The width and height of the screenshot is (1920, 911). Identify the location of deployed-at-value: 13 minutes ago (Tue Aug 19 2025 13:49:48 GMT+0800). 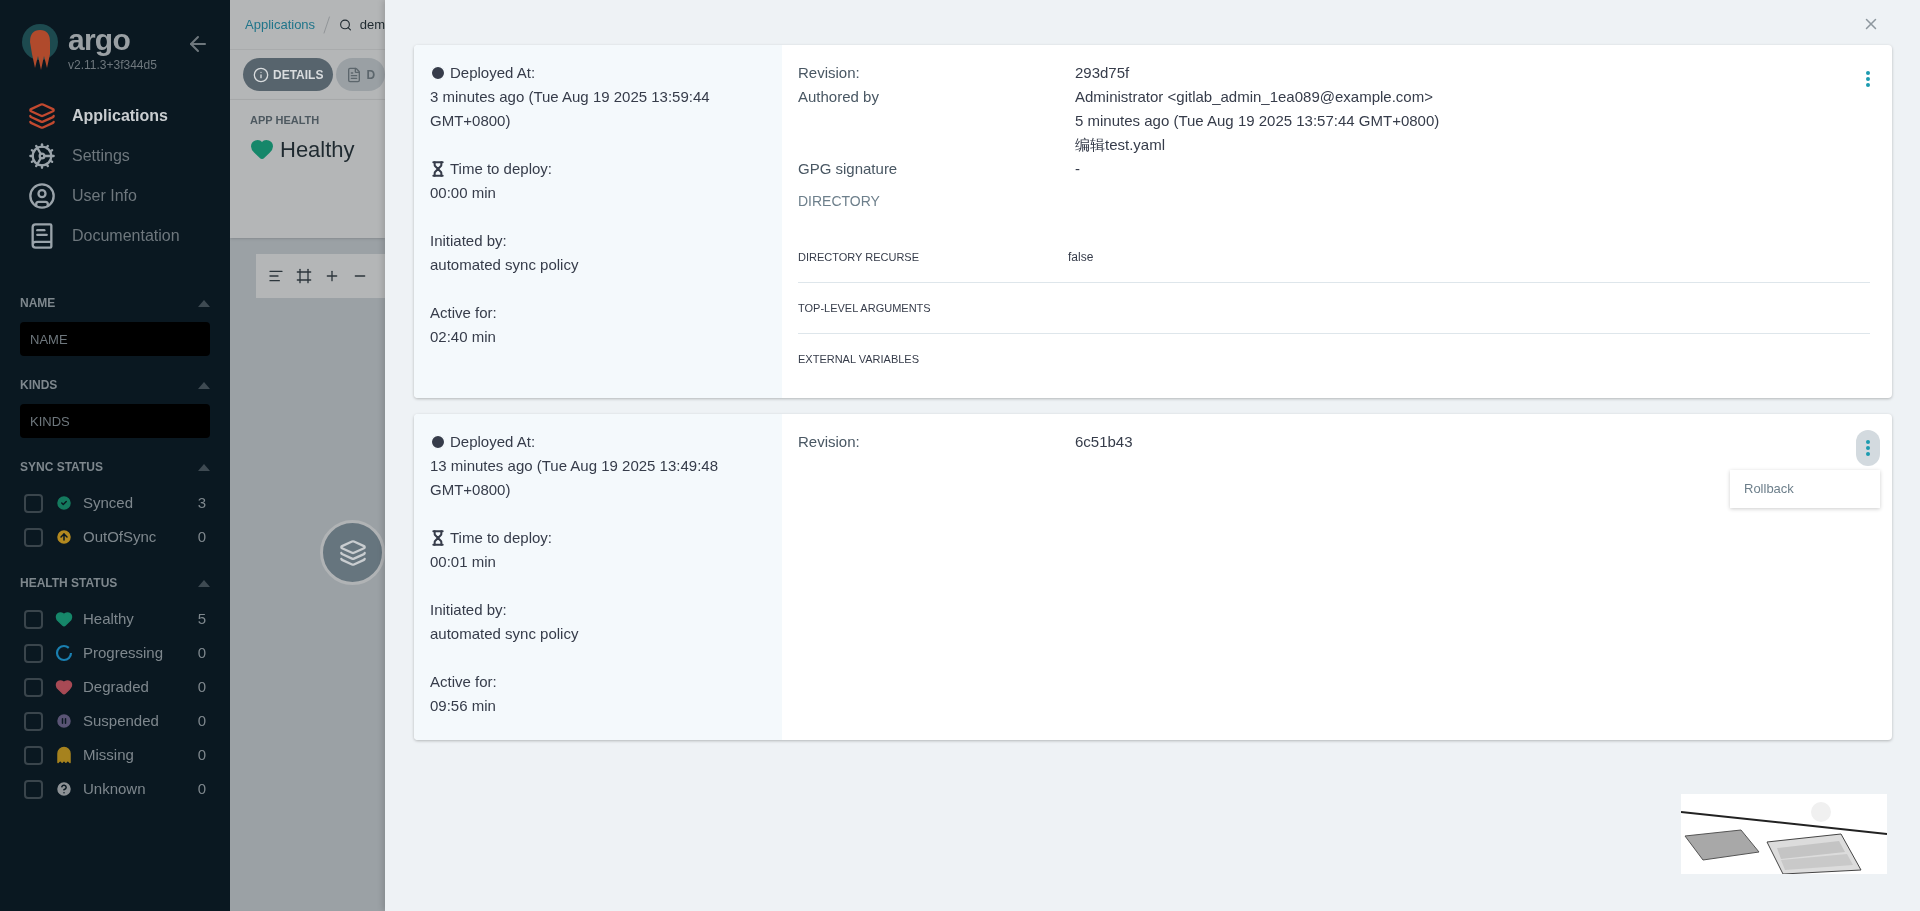
(574, 478).